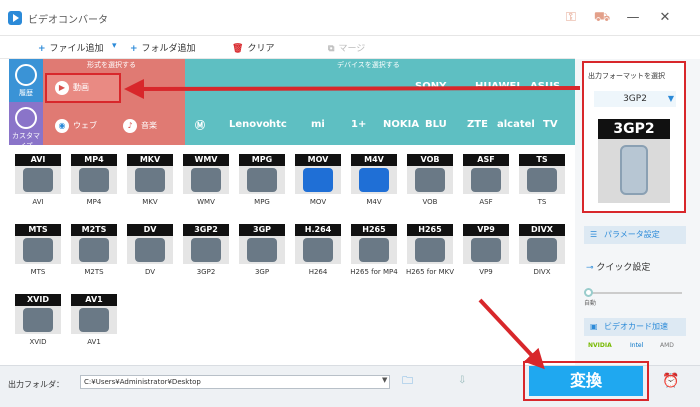  Describe the element at coordinates (590, 268) in the screenshot. I see `arrow-icon: ⊸` at that location.